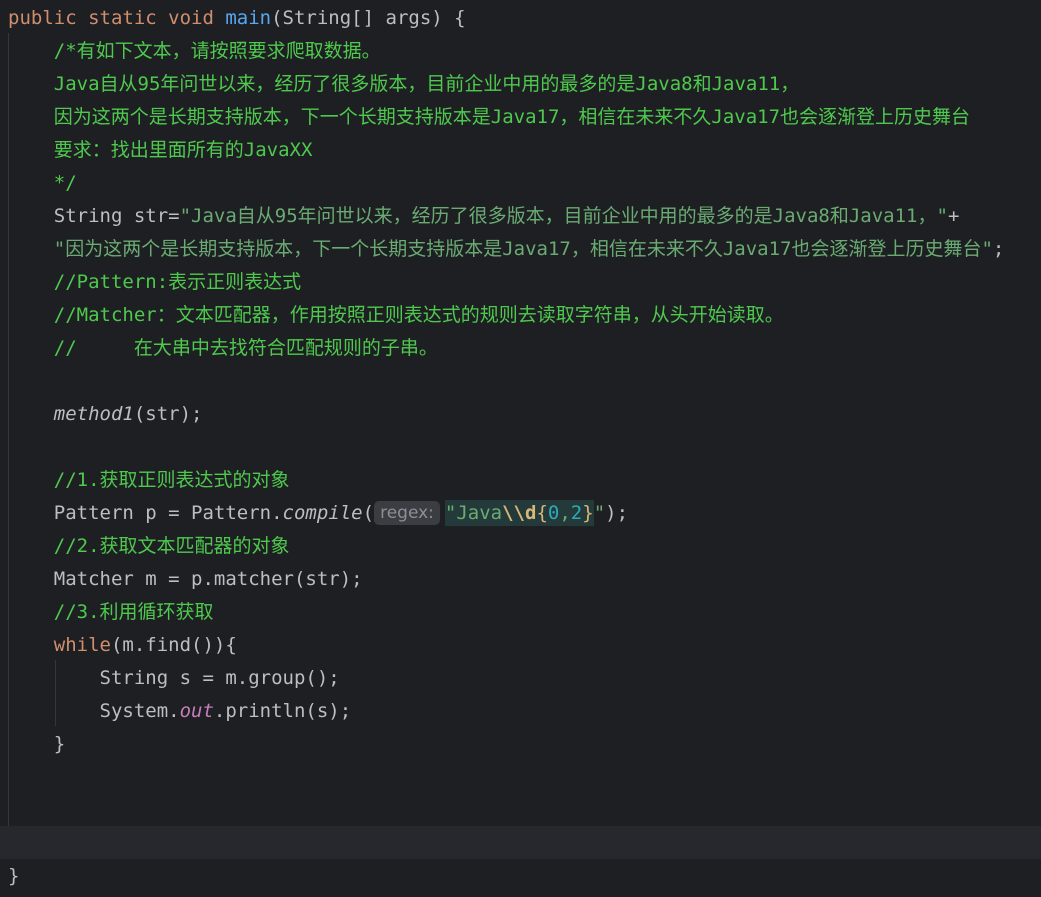 The width and height of the screenshot is (1041, 897). What do you see at coordinates (542, 513) in the screenshot?
I see `regex-token: {` at bounding box center [542, 513].